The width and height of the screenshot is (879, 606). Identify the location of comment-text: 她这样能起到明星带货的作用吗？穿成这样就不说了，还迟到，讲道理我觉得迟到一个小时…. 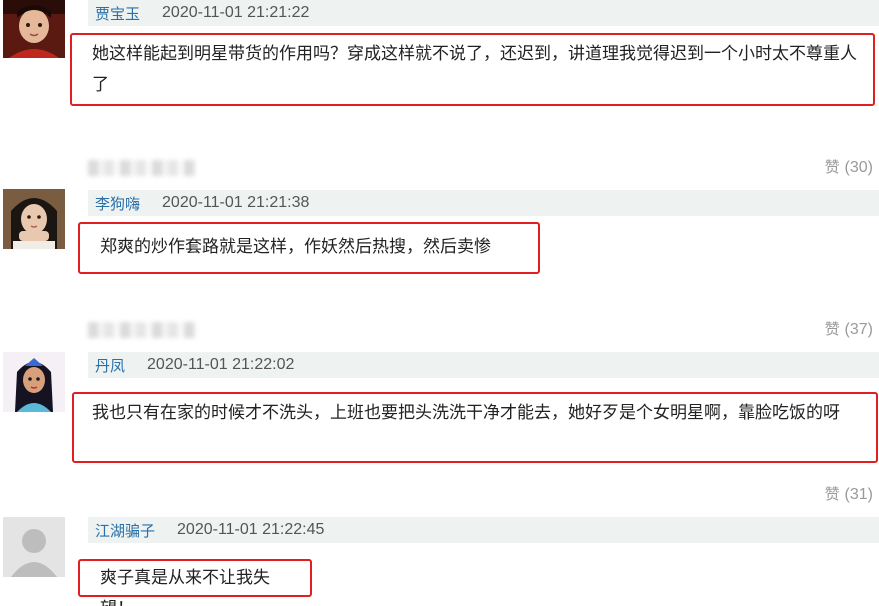
(472, 69).